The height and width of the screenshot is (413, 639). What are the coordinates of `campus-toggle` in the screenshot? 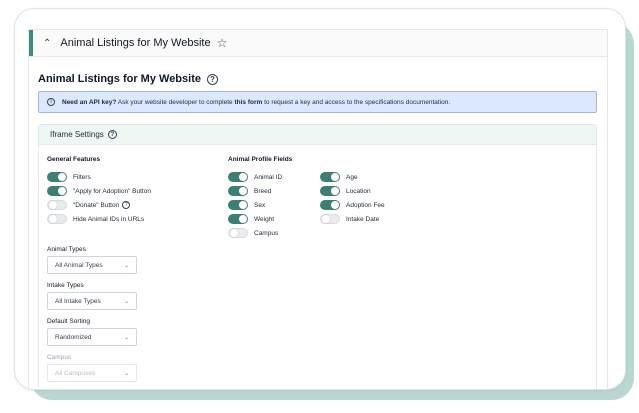 It's located at (238, 233).